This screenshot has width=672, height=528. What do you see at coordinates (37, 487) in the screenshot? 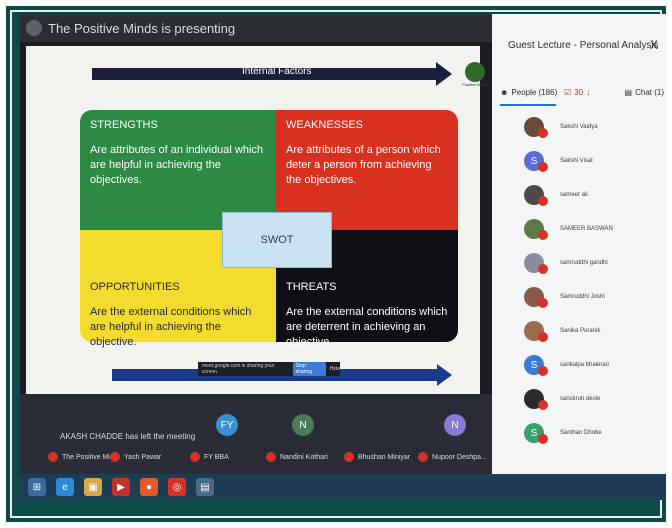
I see `windows-start-icon: ⊞` at bounding box center [37, 487].